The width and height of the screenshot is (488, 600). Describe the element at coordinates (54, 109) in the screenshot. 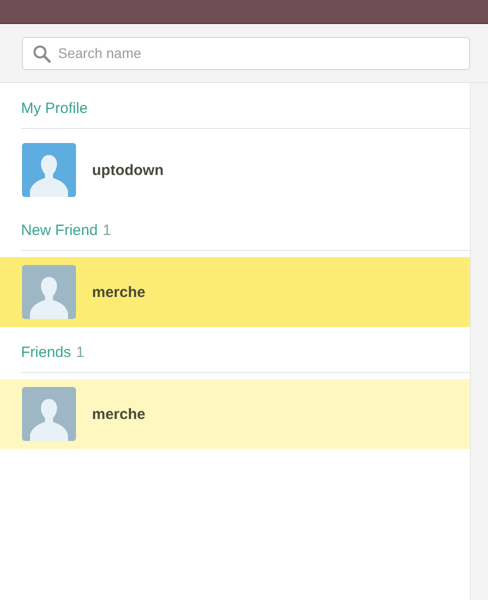

I see `section-title: My Profile` at that location.